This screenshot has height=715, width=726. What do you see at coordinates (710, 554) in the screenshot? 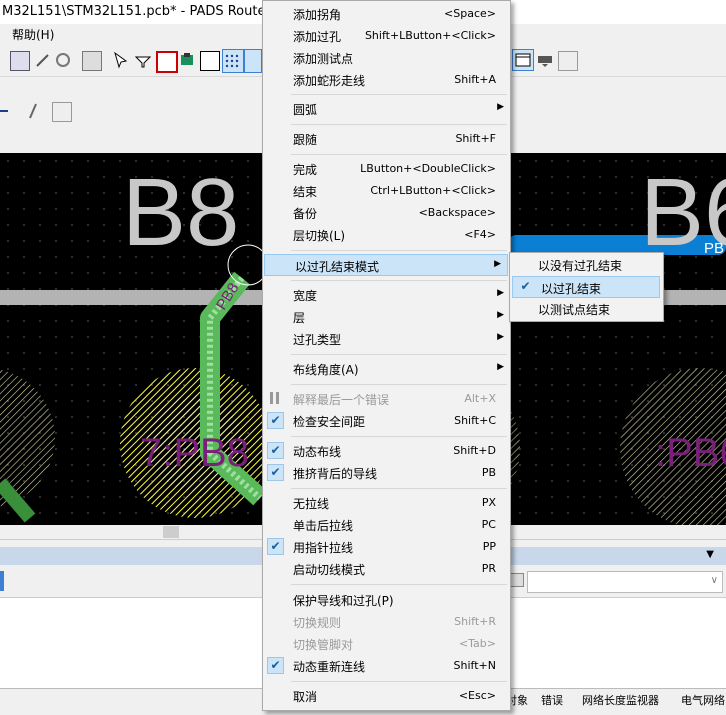
I see `dropdown-icon: ▼` at bounding box center [710, 554].